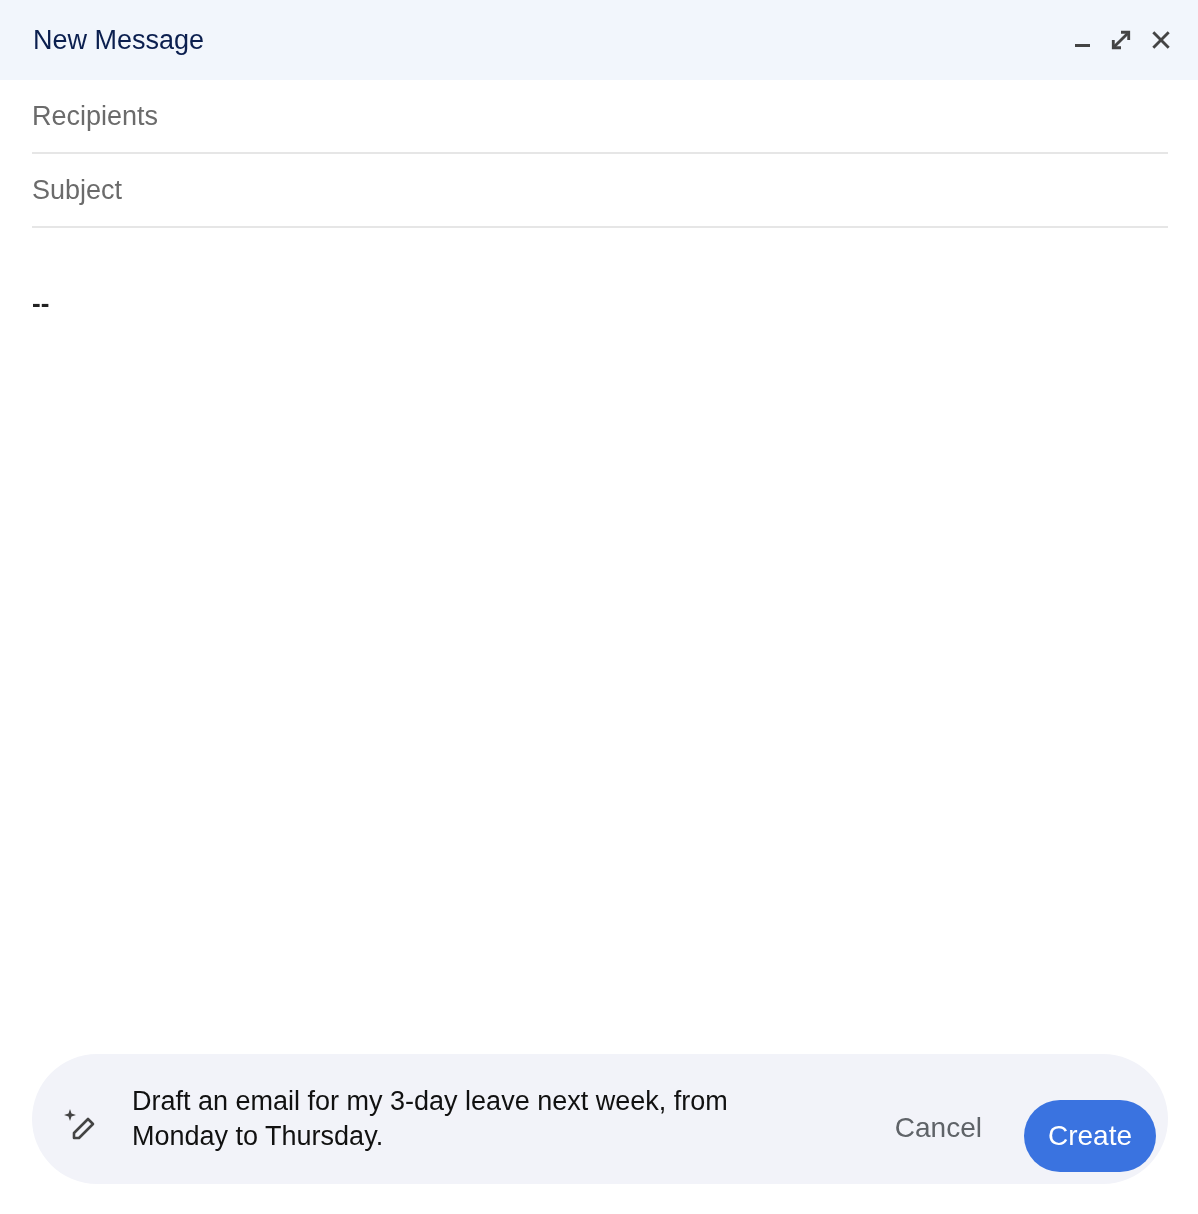 The width and height of the screenshot is (1198, 1214). I want to click on prompt-field: Draft an email for my 3-day leave next week, from Monday to Thursday., so click(457, 1119).